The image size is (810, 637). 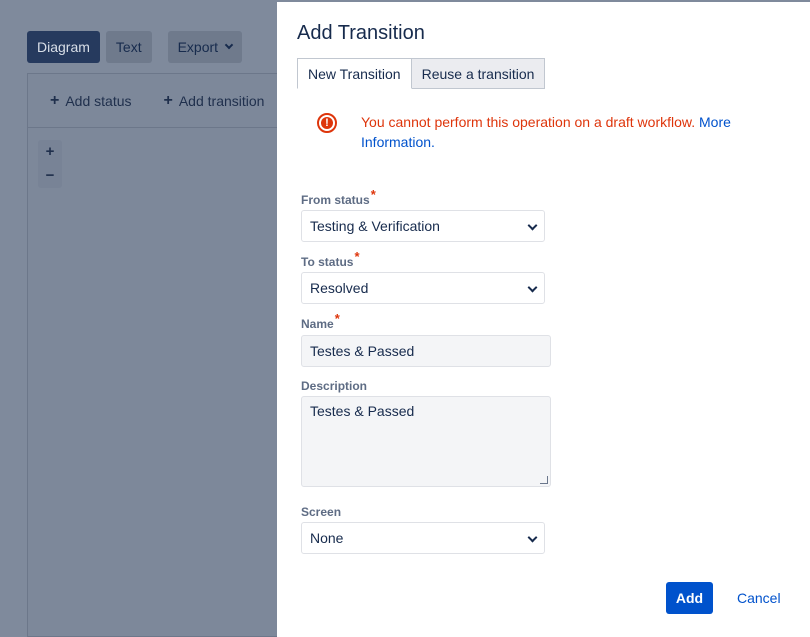 I want to click on description-field: Description Testes & Passed, so click(x=426, y=433).